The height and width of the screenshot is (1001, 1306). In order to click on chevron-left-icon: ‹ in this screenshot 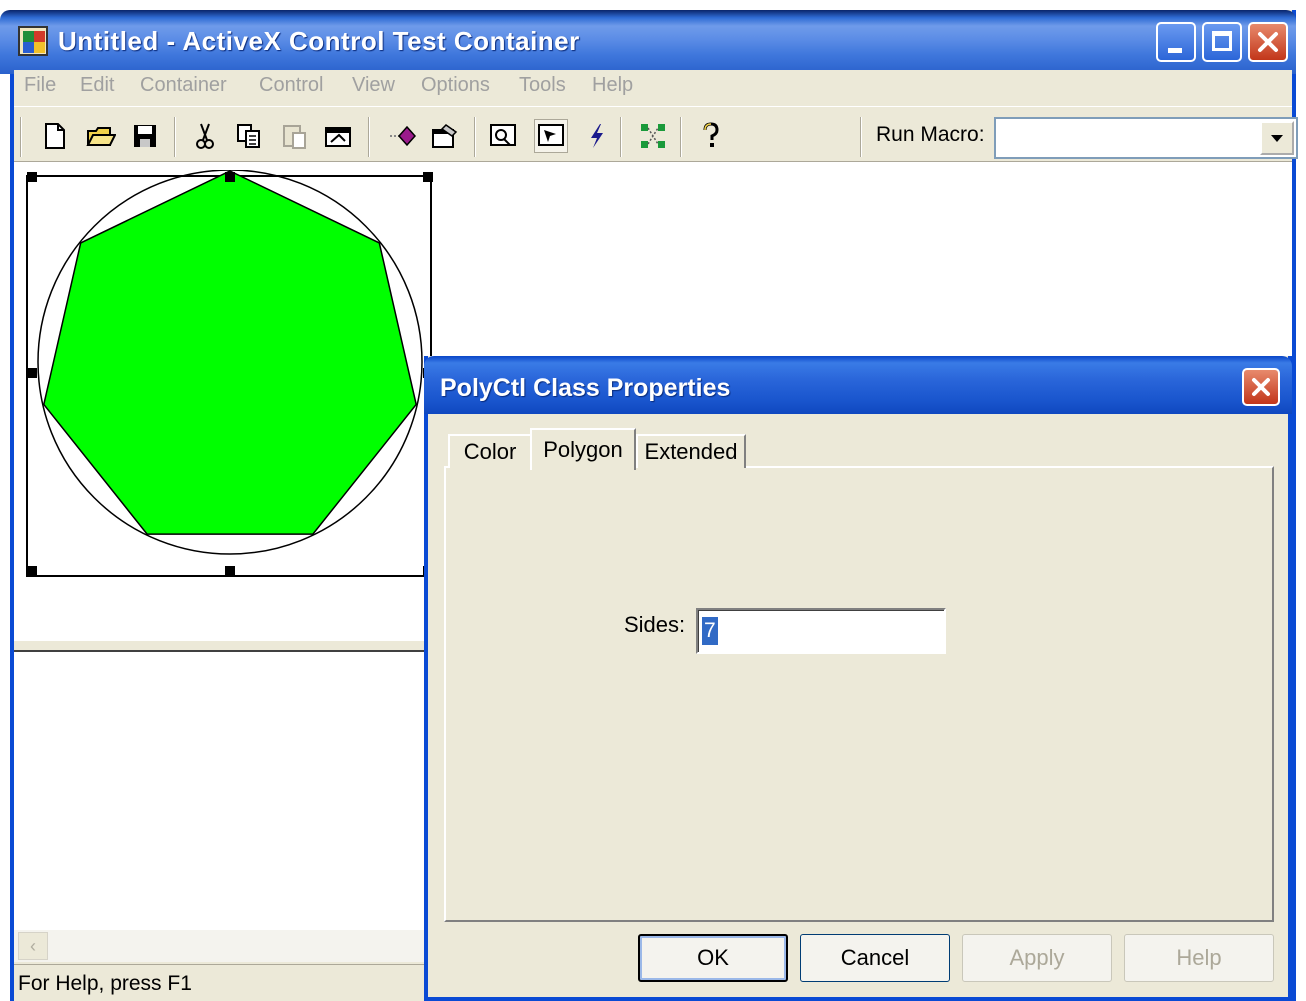, I will do `click(33, 945)`.